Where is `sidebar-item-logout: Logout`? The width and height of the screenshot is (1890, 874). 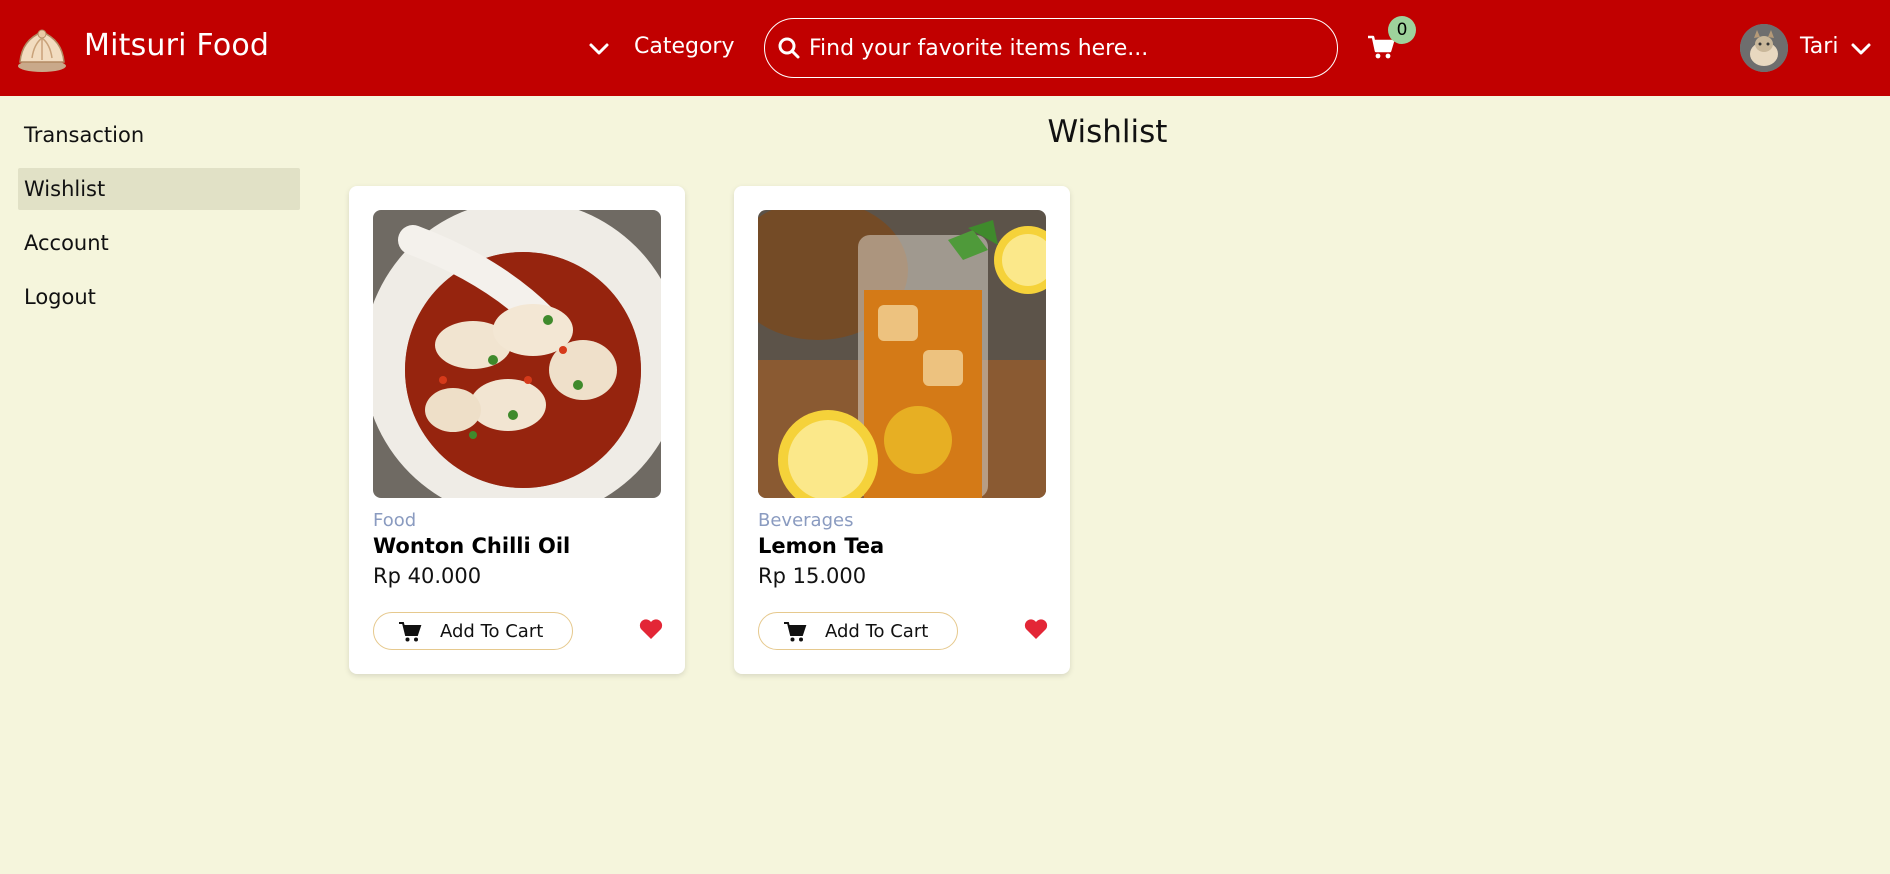 sidebar-item-logout: Logout is located at coordinates (159, 297).